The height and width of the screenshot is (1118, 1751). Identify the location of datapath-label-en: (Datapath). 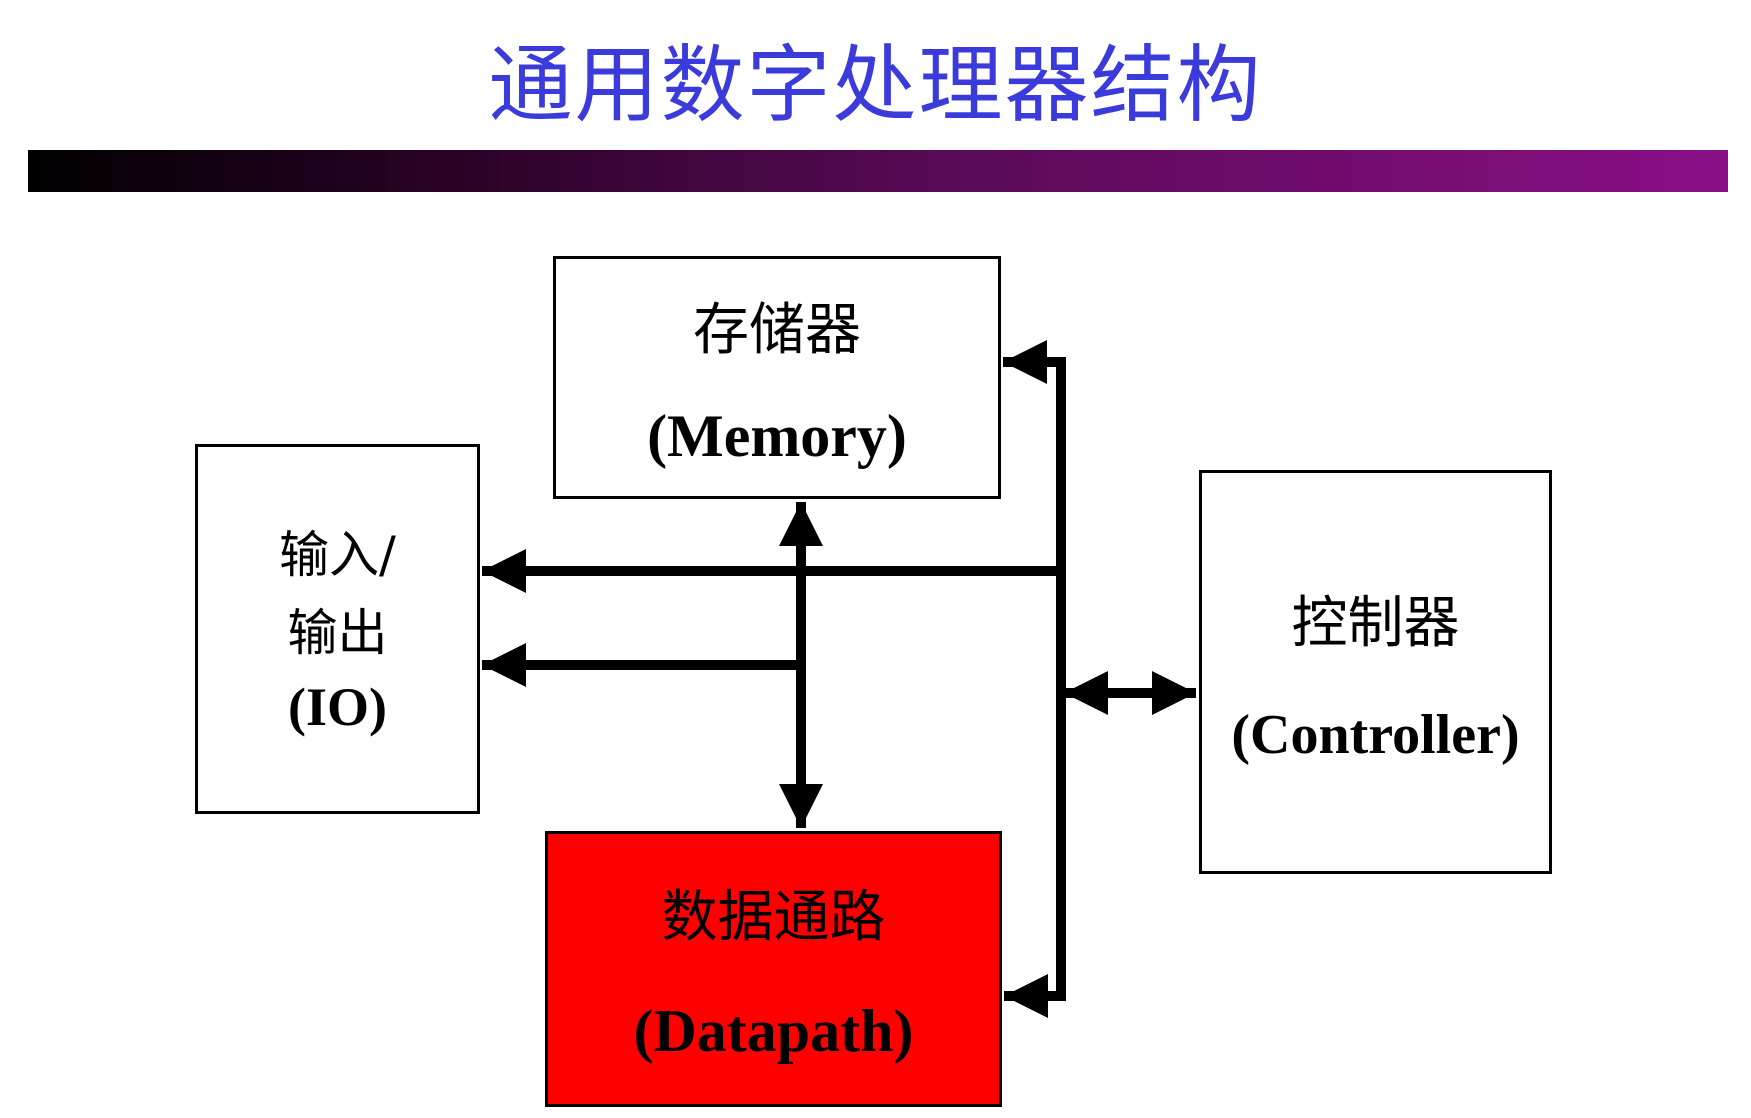
(773, 1031).